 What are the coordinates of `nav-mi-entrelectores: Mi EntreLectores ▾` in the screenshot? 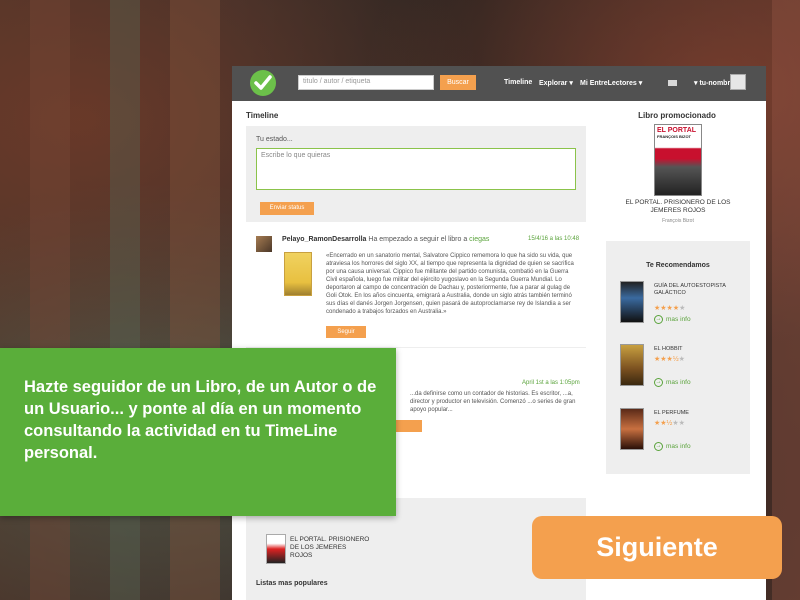 It's located at (611, 83).